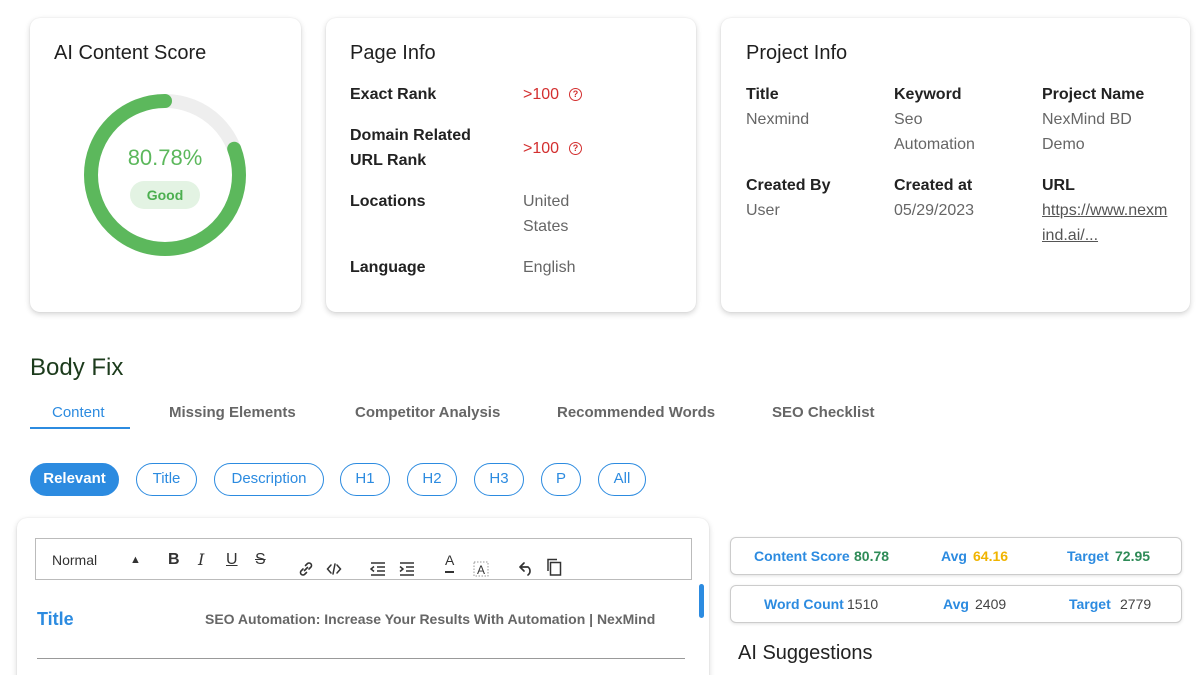 This screenshot has height=675, width=1200. Describe the element at coordinates (165, 195) in the screenshot. I see `score-badge: Good` at that location.